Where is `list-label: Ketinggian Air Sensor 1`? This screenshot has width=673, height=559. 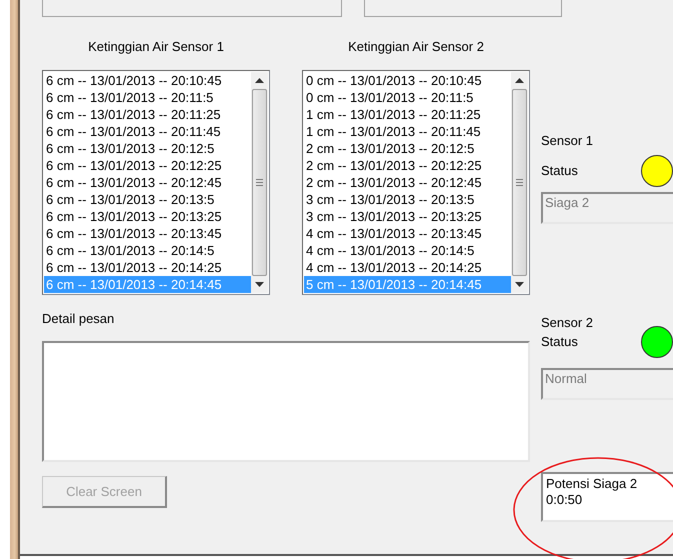 list-label: Ketinggian Air Sensor 1 is located at coordinates (156, 47).